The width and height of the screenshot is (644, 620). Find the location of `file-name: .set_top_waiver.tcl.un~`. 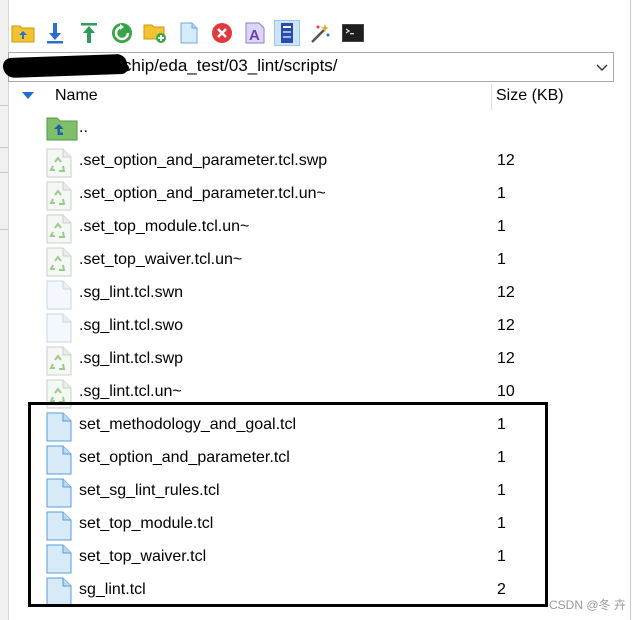

file-name: .set_top_waiver.tcl.un~ is located at coordinates (161, 259).